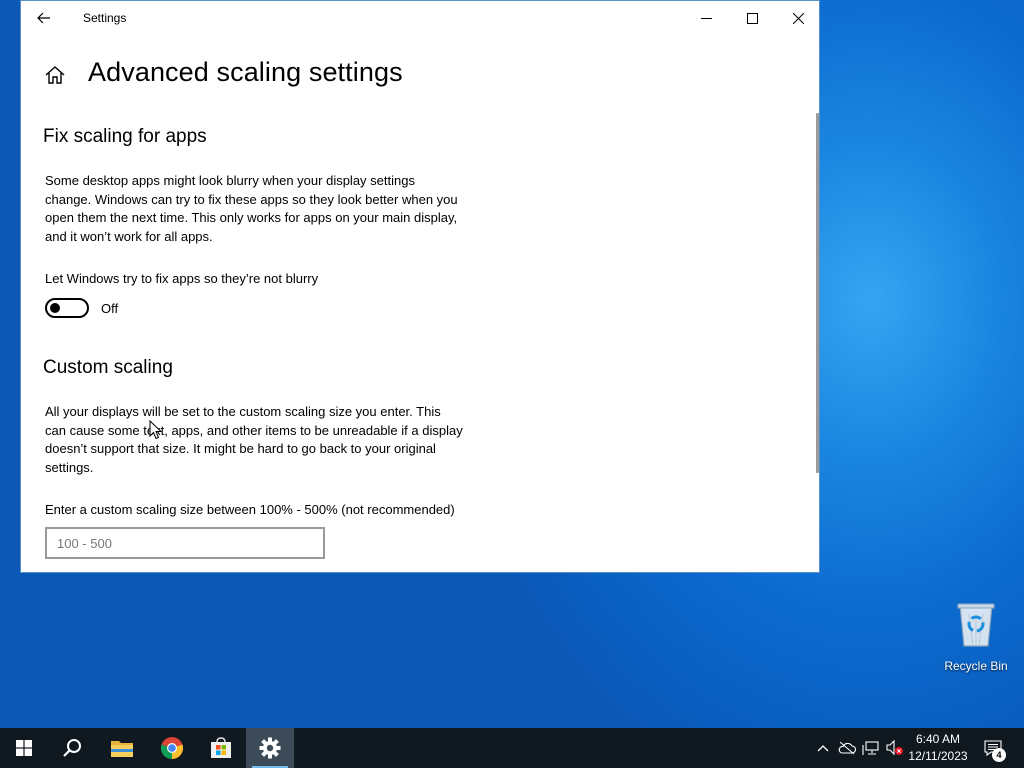 The height and width of the screenshot is (768, 1024). I want to click on scrollbar, so click(817, 293).